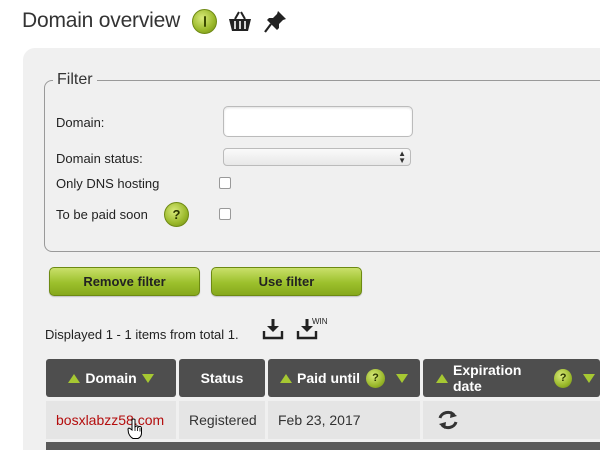  Describe the element at coordinates (225, 214) in the screenshot. I see `paid-soon-checkbox` at that location.